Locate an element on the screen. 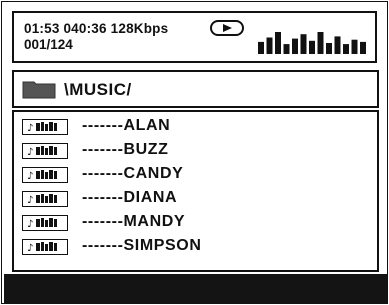 The width and height of the screenshot is (389, 305). current-path: \MUSIC/ is located at coordinates (98, 89).